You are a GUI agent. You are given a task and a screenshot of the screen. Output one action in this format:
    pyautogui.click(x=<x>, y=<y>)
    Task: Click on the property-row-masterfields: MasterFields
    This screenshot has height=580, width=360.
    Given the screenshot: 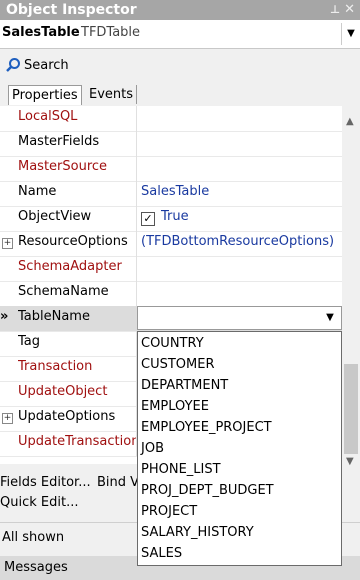 What is the action you would take?
    pyautogui.click(x=171, y=144)
    